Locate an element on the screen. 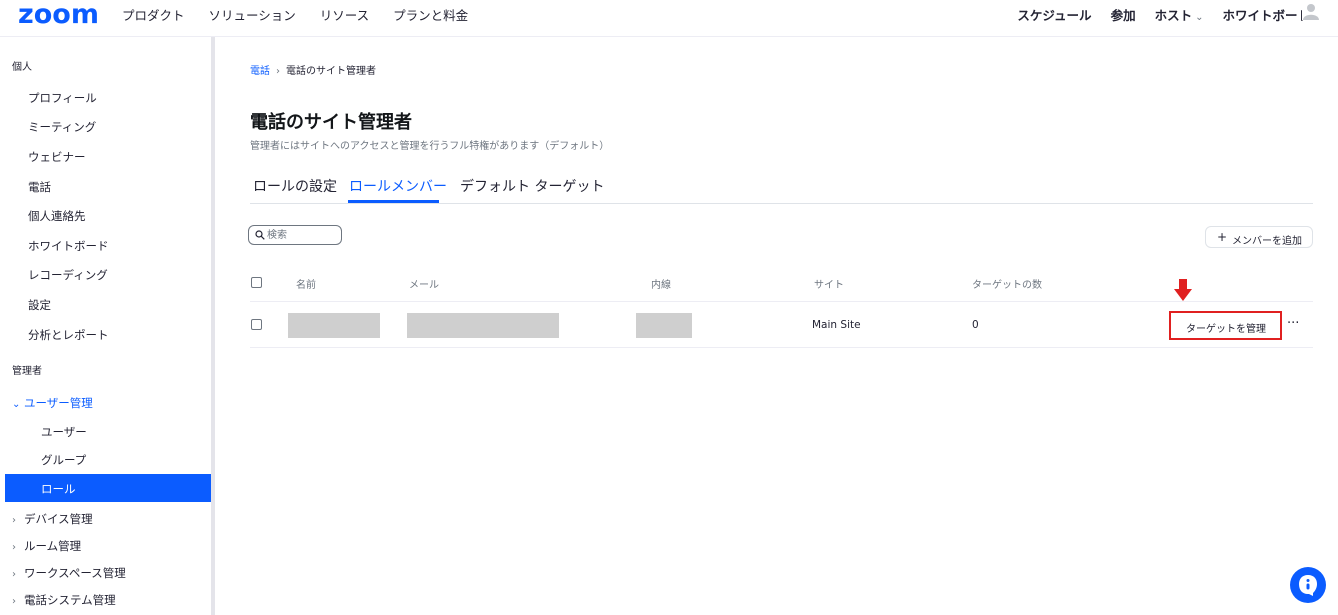  sidebar-item-workspace-management: › ワークスペース管理 is located at coordinates (69, 573).